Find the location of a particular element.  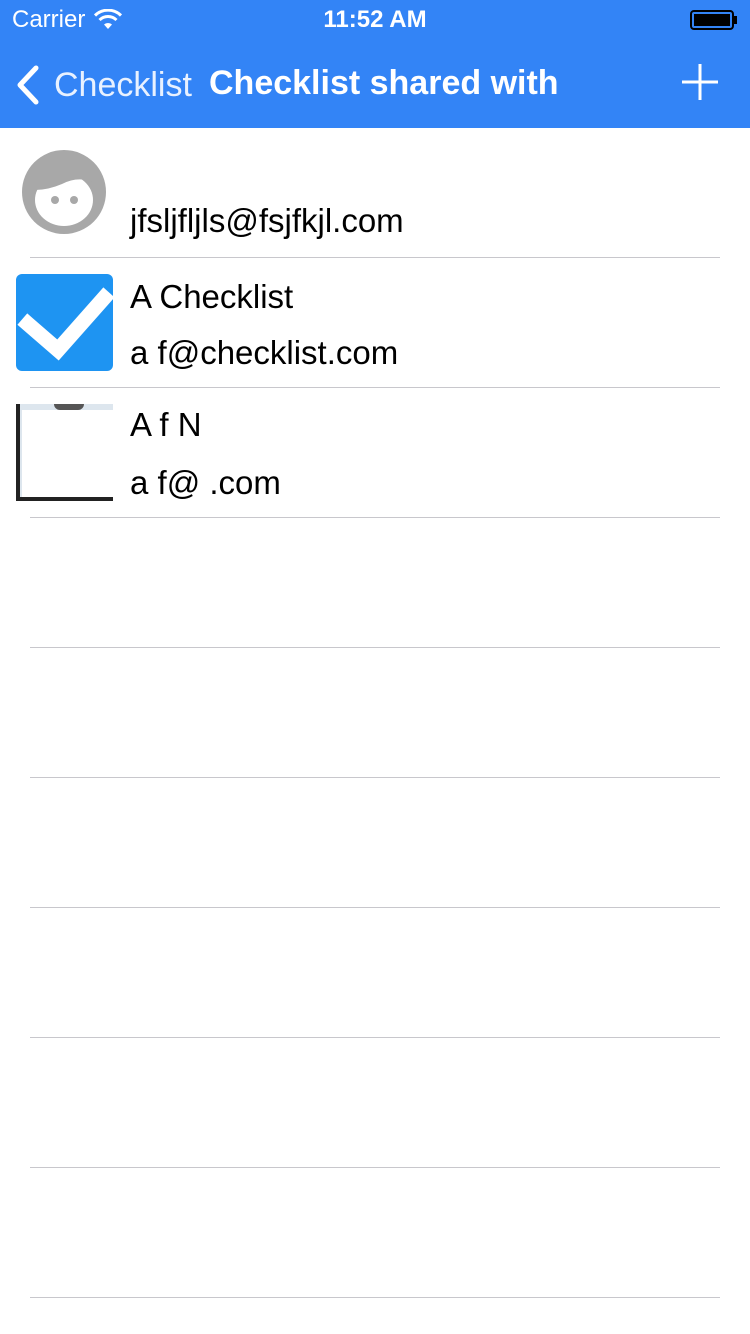

checklist-app-icon is located at coordinates (64, 322).